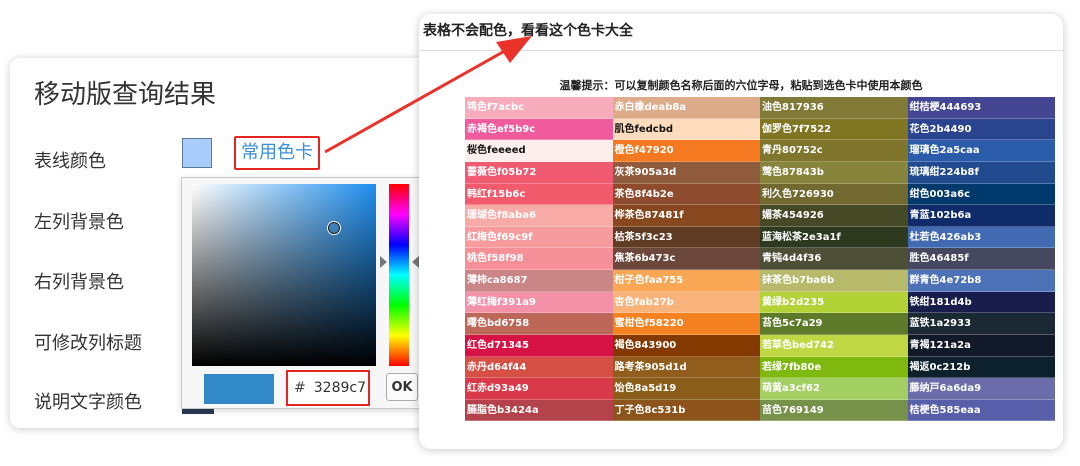 The image size is (1080, 466). Describe the element at coordinates (981, 367) in the screenshot. I see `color-cell: 褐返0c212b` at that location.